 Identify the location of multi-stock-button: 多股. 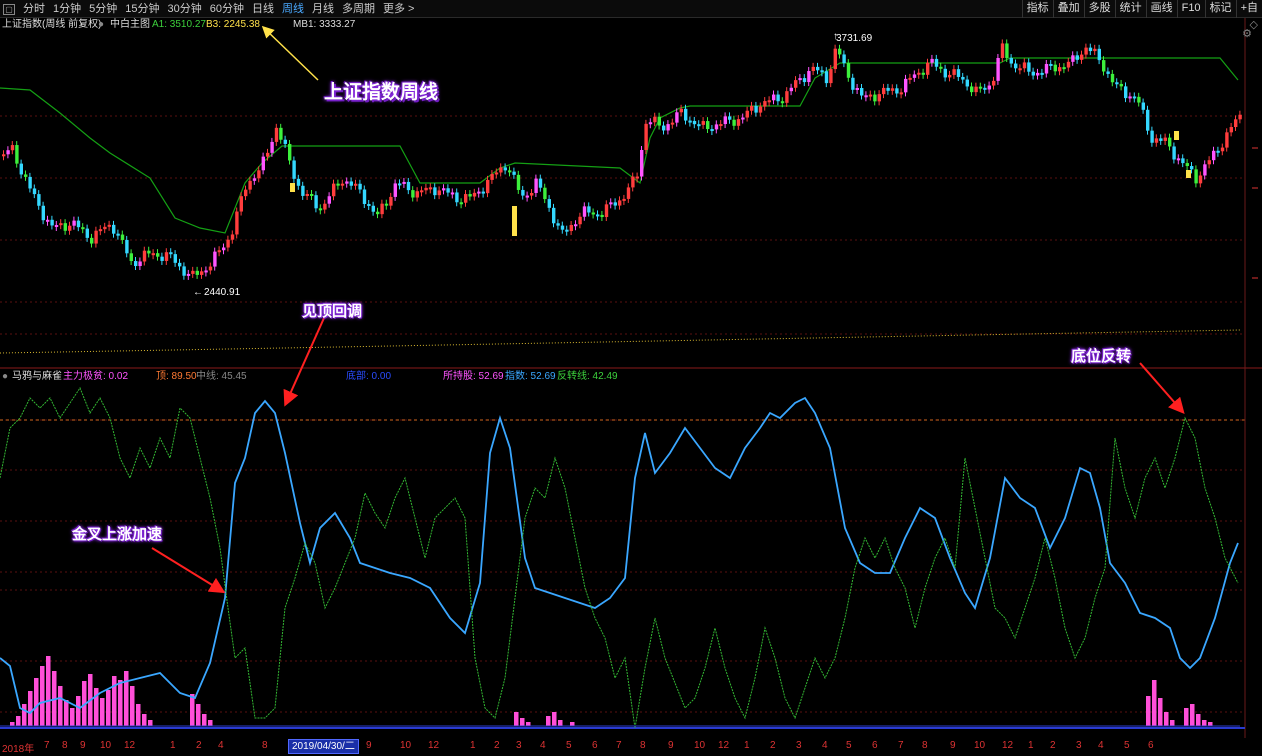
(1099, 9).